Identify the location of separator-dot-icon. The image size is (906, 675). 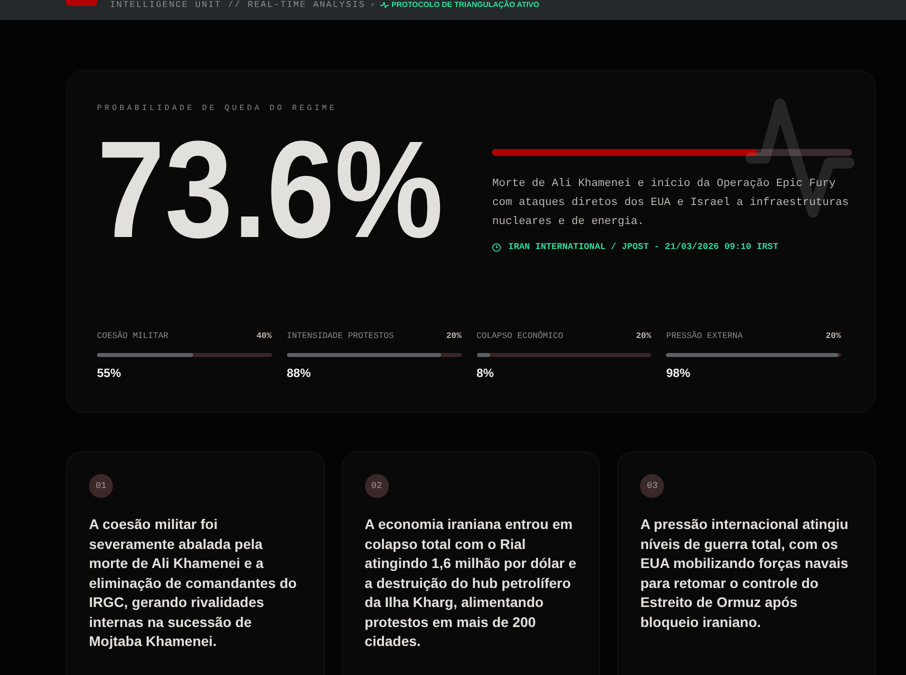
(372, 4).